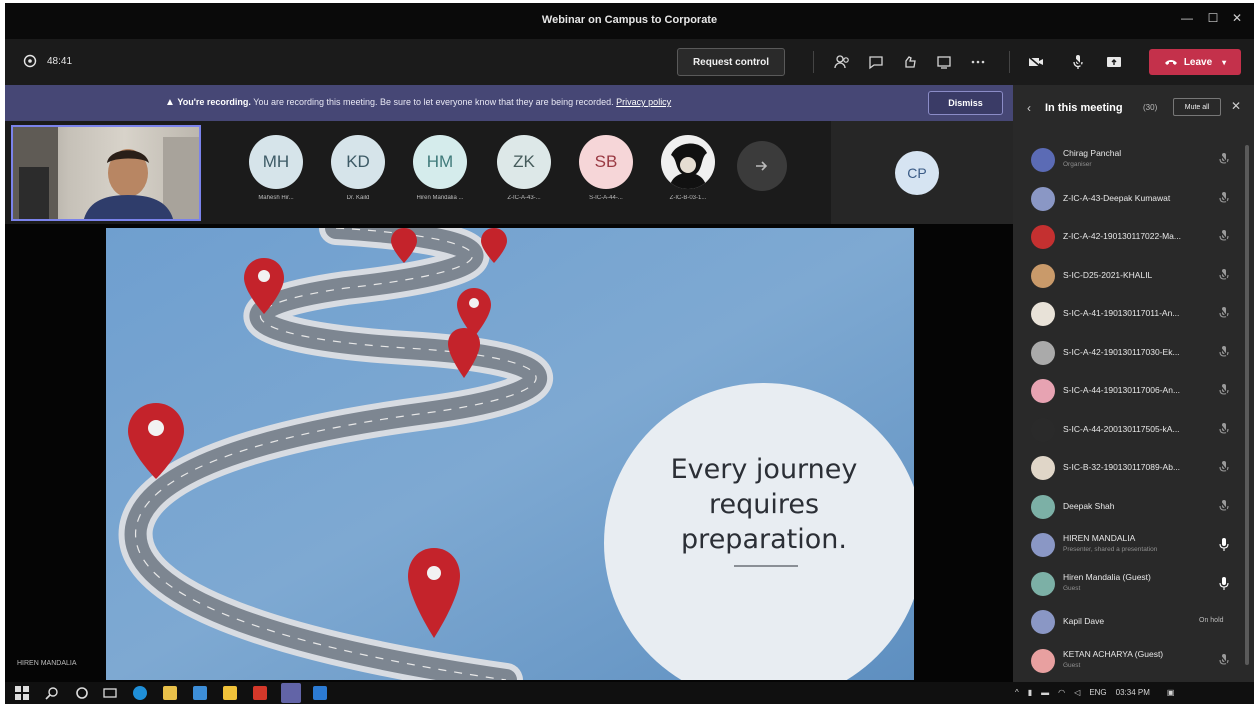 The width and height of the screenshot is (1254, 704). Describe the element at coordinates (170, 102) in the screenshot. I see `warning-icon: ▲` at that location.